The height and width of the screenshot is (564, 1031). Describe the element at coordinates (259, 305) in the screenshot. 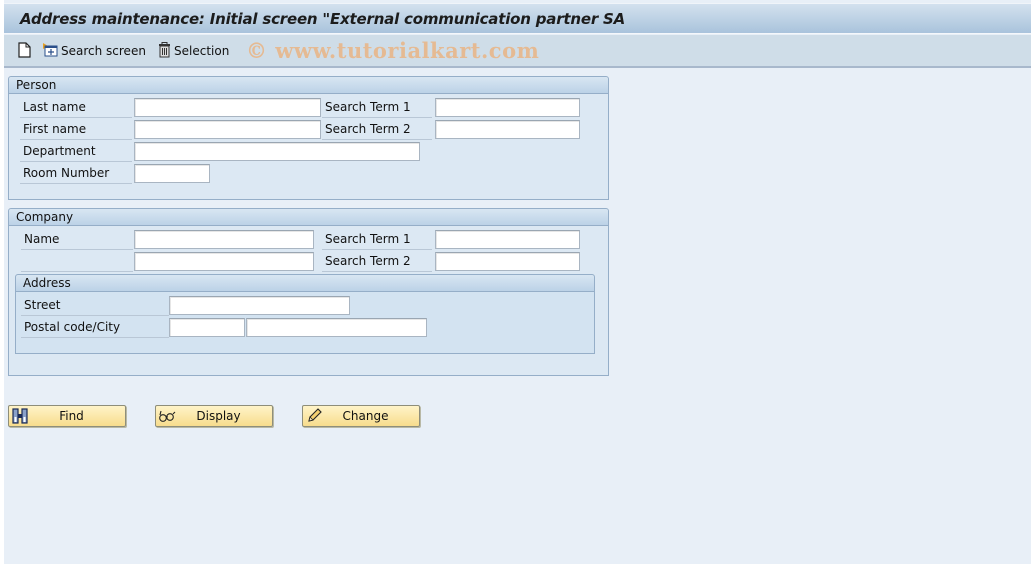

I see `street-input` at that location.